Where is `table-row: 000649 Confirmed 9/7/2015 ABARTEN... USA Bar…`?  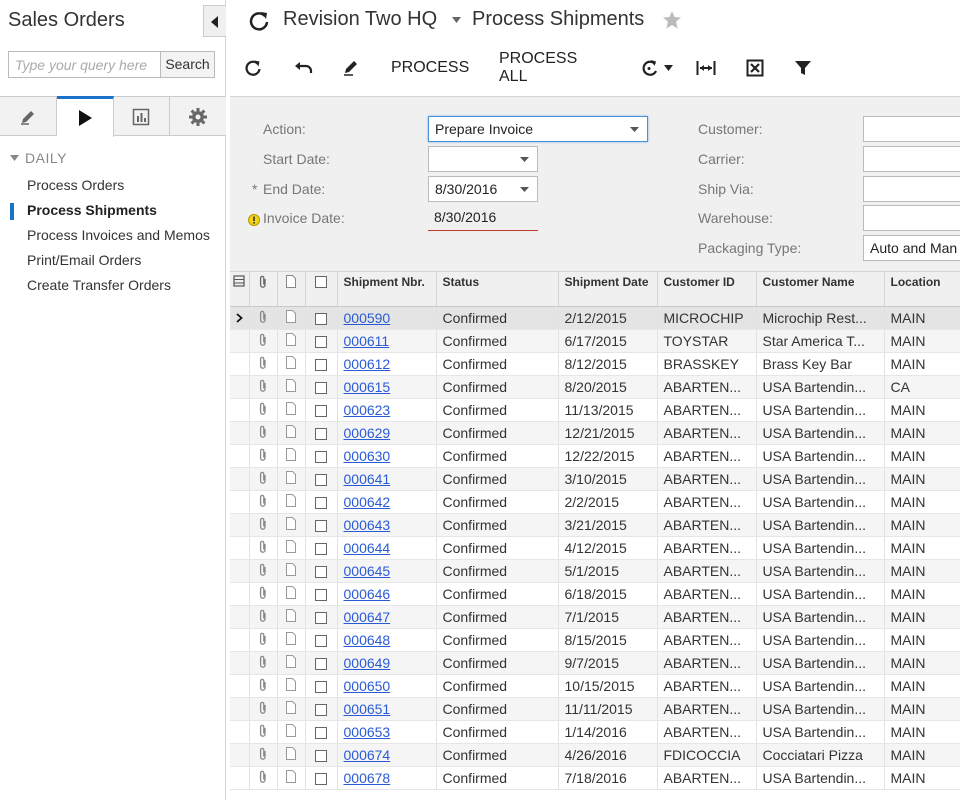 table-row: 000649 Confirmed 9/7/2015 ABARTEN... USA Bar… is located at coordinates (595, 663).